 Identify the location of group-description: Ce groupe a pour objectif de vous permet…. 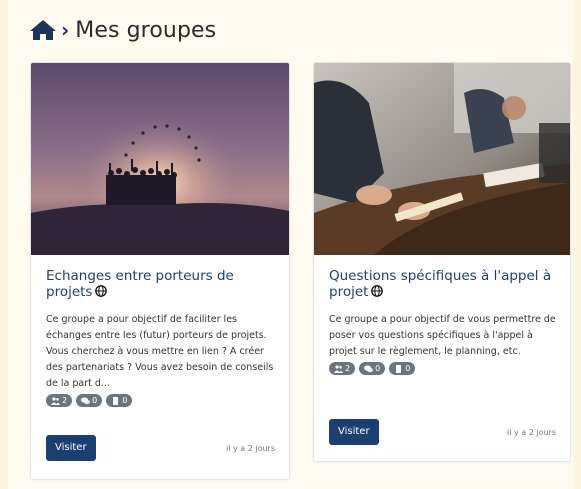
(442, 335).